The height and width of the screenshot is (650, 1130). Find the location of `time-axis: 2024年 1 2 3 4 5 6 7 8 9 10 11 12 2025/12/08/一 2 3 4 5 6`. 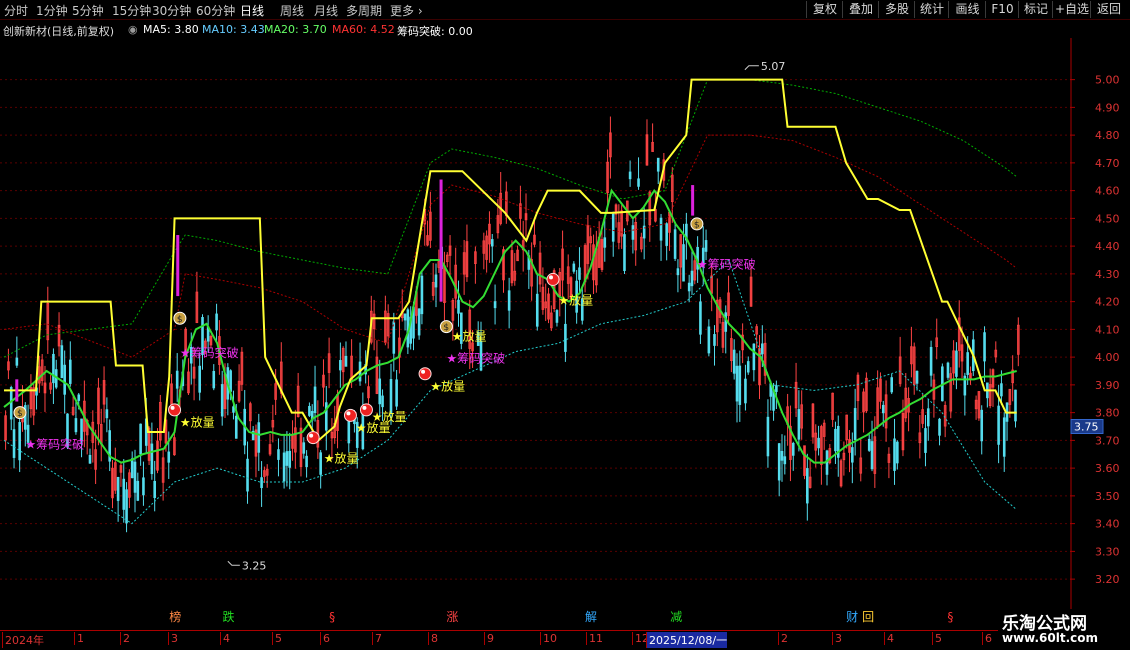

time-axis: 2024年 1 2 3 4 5 6 7 8 9 10 11 12 2025/12/08/一 2 3 4 5 6 is located at coordinates (565, 640).